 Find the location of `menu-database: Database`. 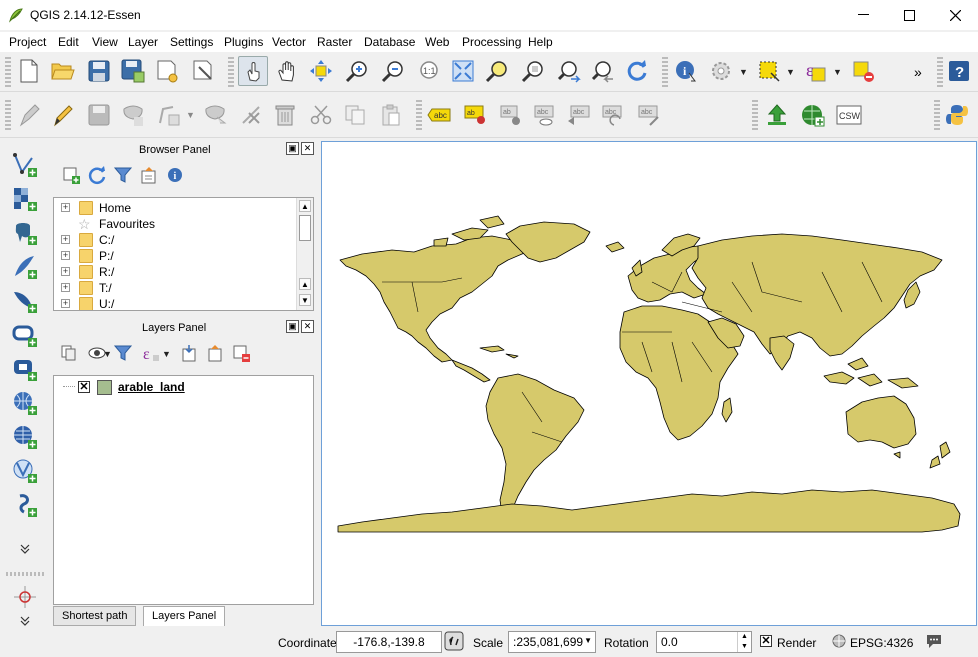

menu-database: Database is located at coordinates (389, 42).